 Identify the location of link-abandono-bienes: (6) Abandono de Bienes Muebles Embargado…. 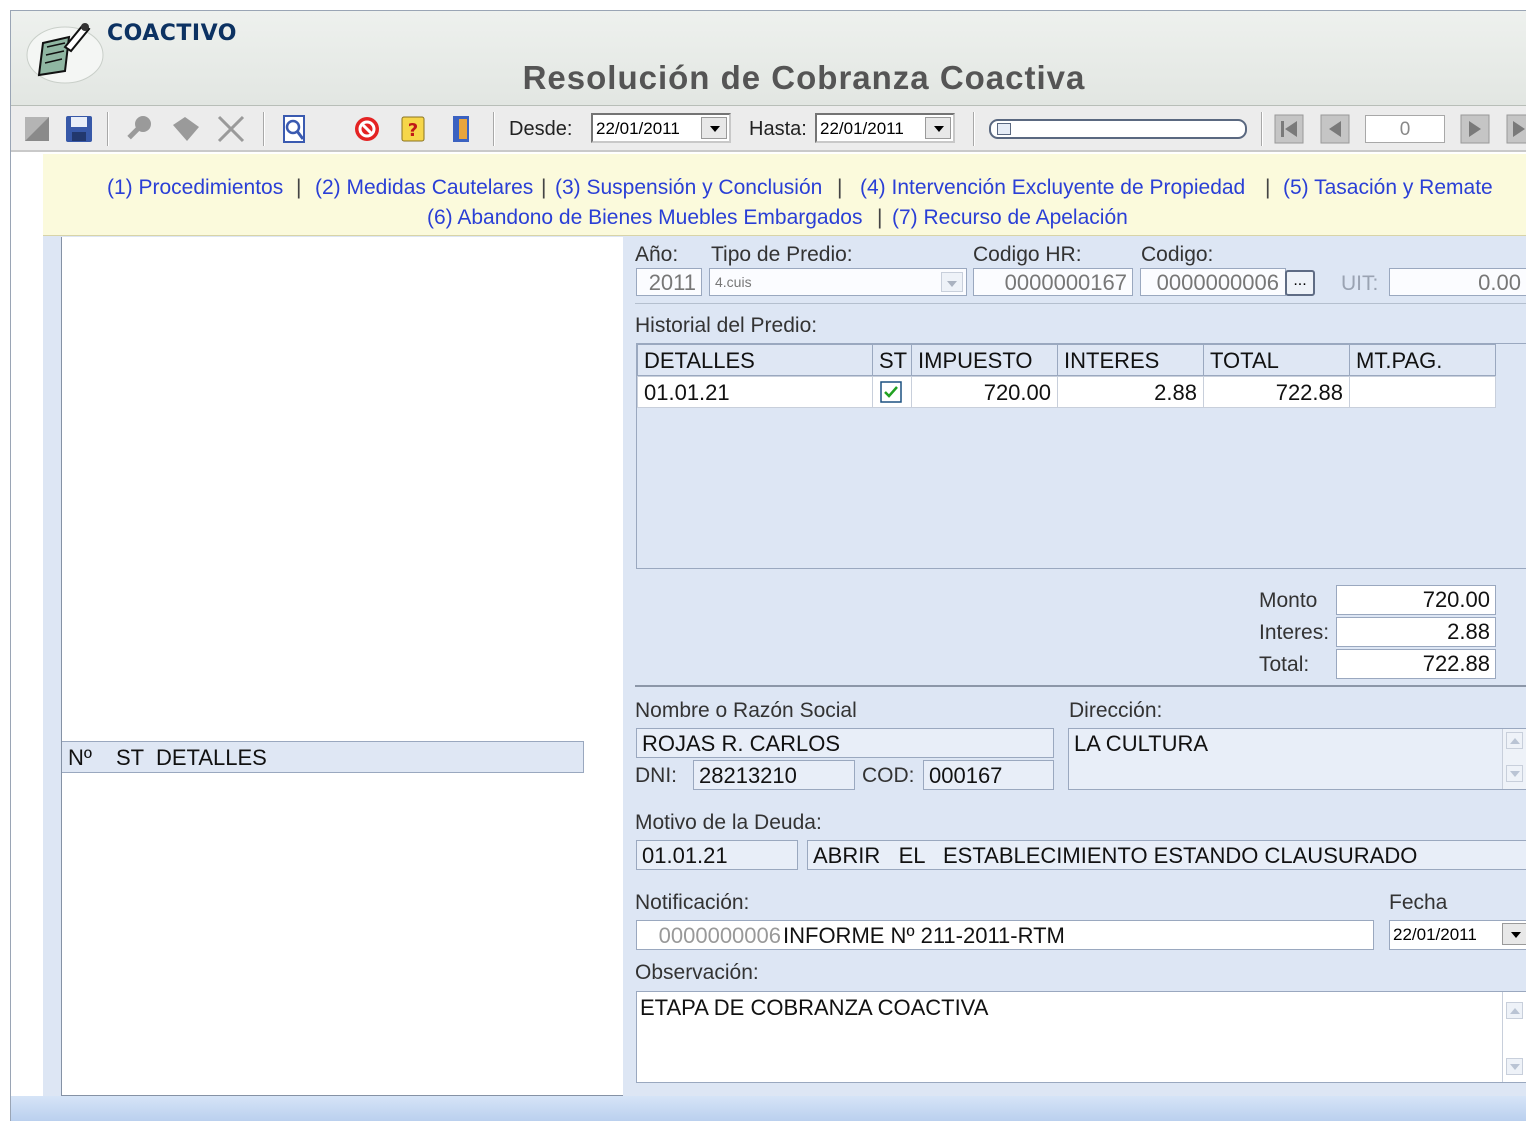
(644, 218).